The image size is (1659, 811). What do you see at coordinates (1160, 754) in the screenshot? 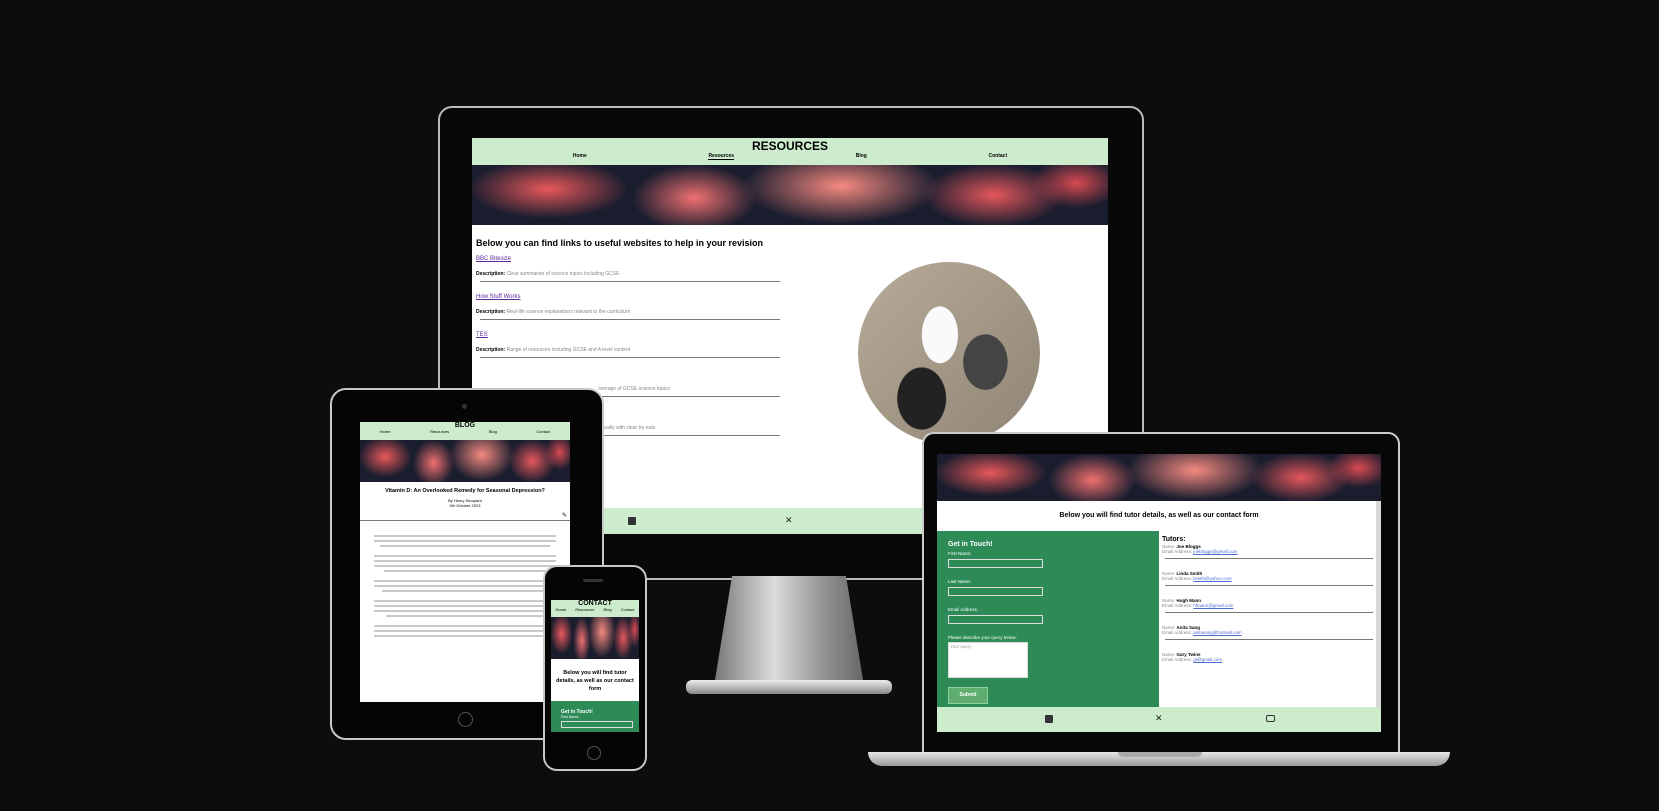
I see `laptop-notch` at bounding box center [1160, 754].